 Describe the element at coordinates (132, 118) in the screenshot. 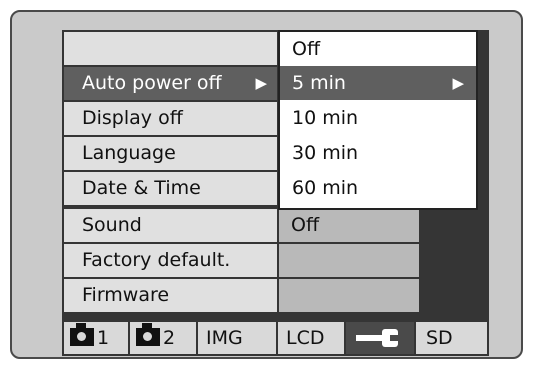

I see `menu-item-label: Display off` at that location.